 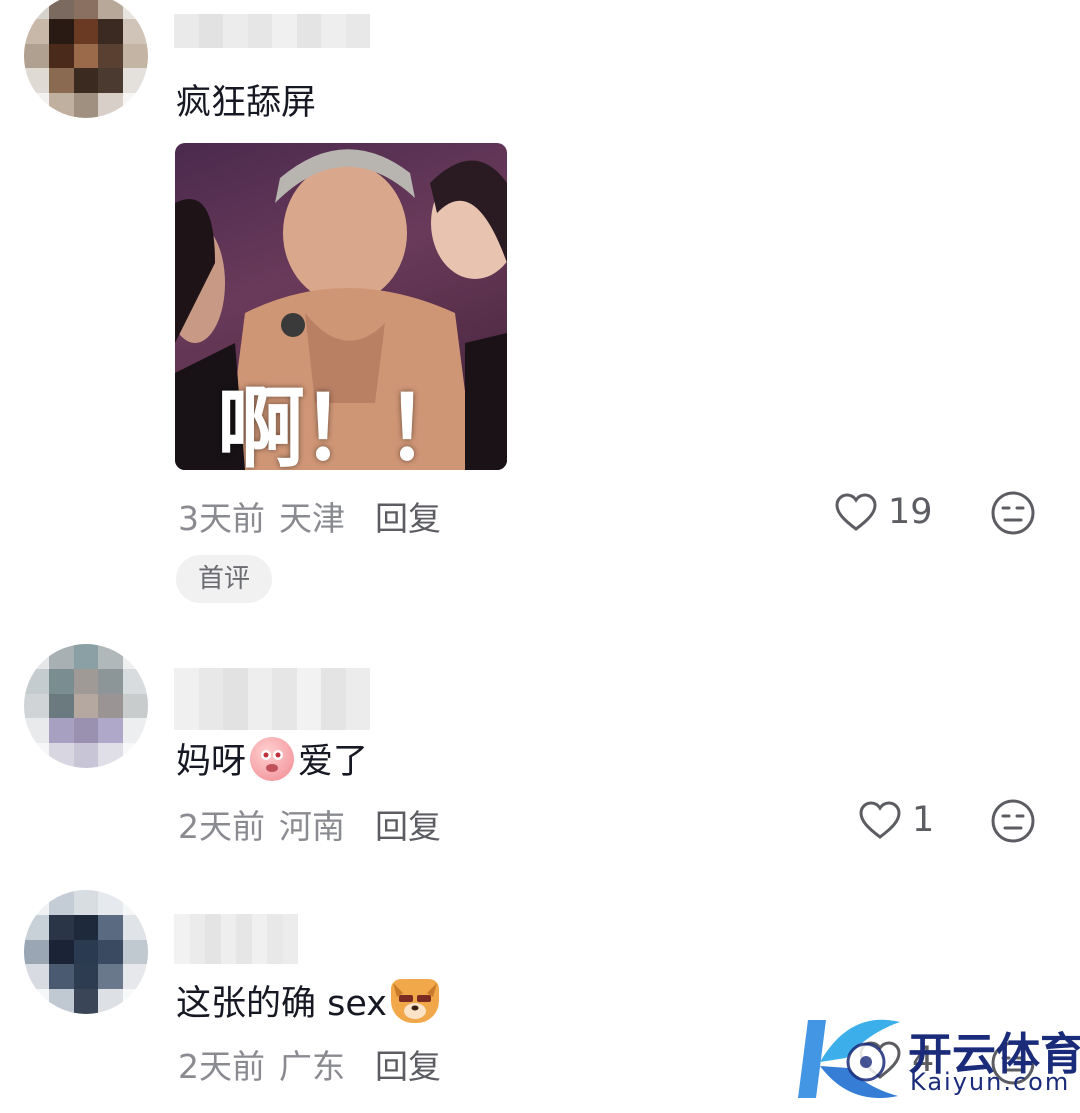 I want to click on cool-dog-emoji-icon, so click(x=415, y=1000).